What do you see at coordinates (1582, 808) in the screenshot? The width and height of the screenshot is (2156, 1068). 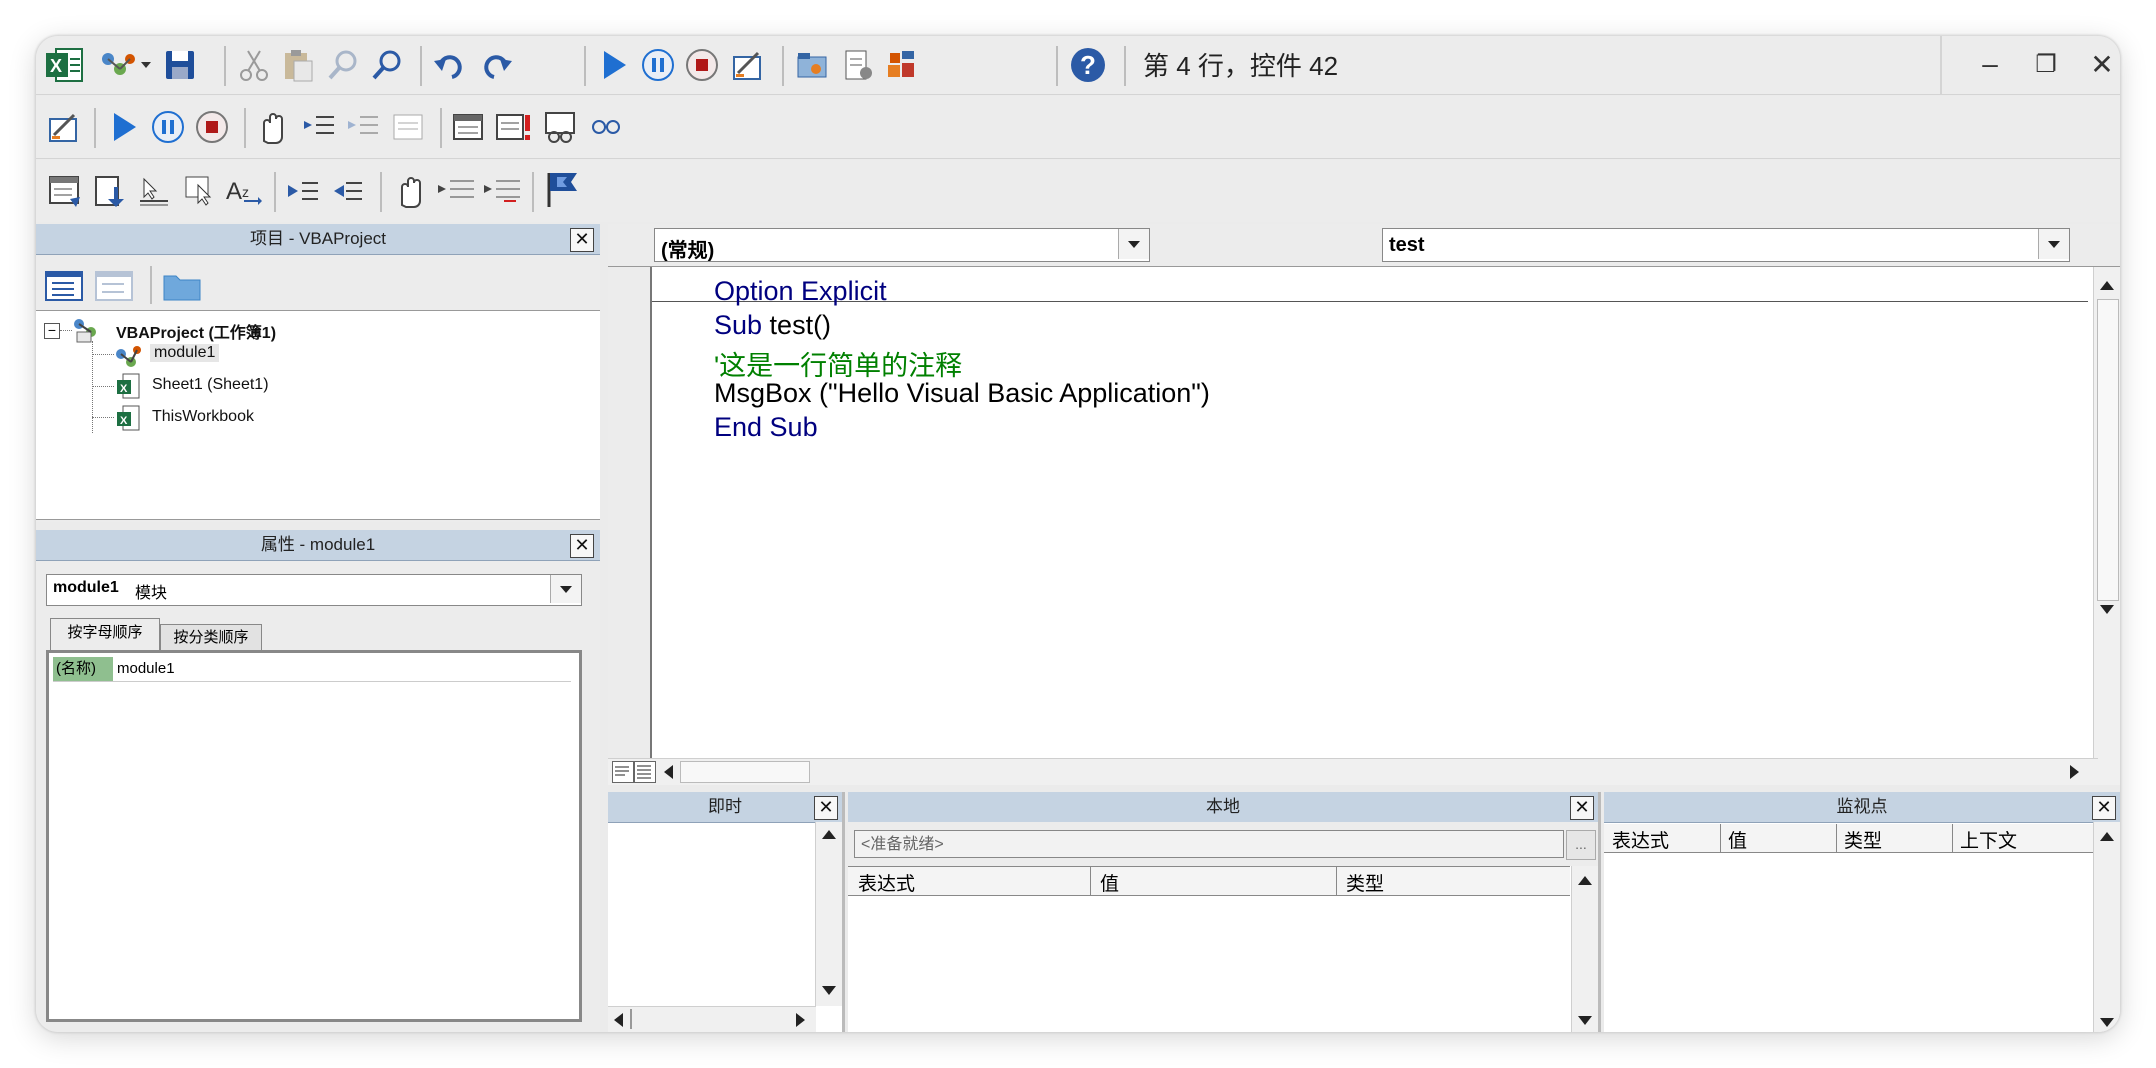 I see `locals-panel-close-button: ✕` at bounding box center [1582, 808].